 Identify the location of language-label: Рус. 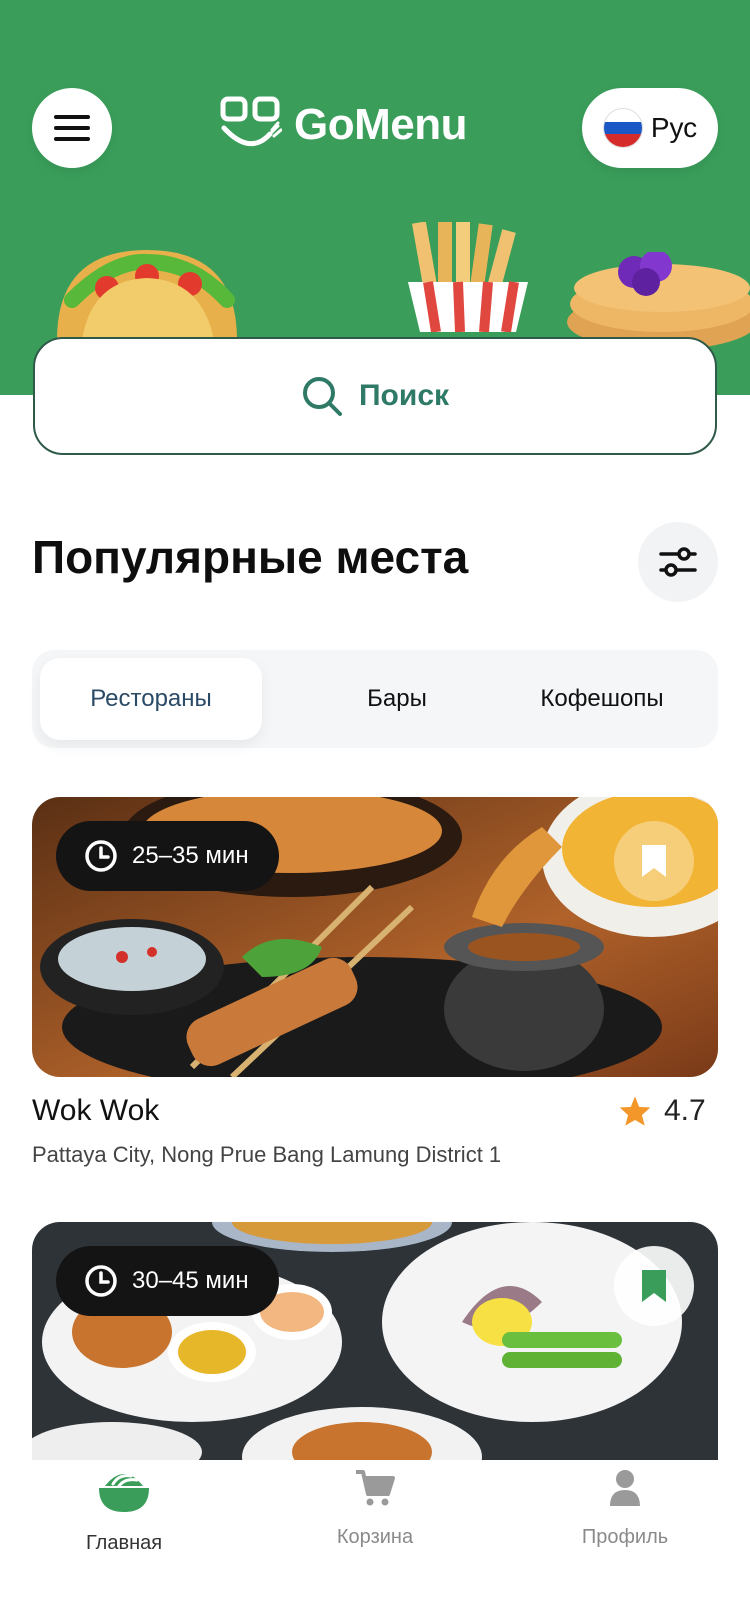
(674, 127).